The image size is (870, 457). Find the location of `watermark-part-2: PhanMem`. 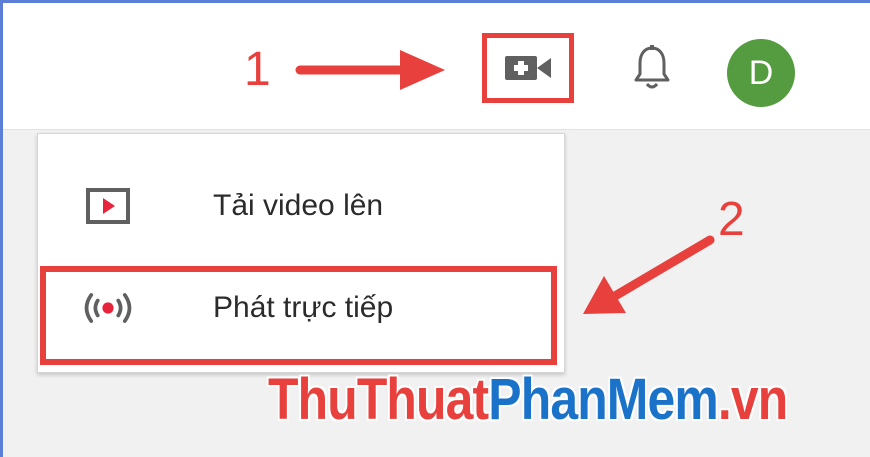

watermark-part-2: PhanMem is located at coordinates (603, 399).